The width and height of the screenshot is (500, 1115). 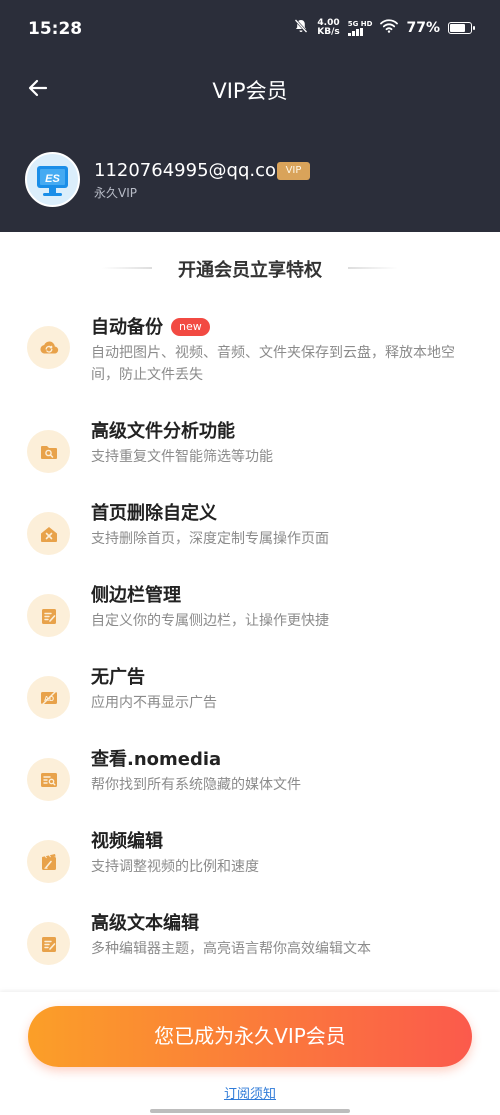 I want to click on feature-item-video-edit: 视频编辑 支持调整视频的比例和速度, so click(x=250, y=861).